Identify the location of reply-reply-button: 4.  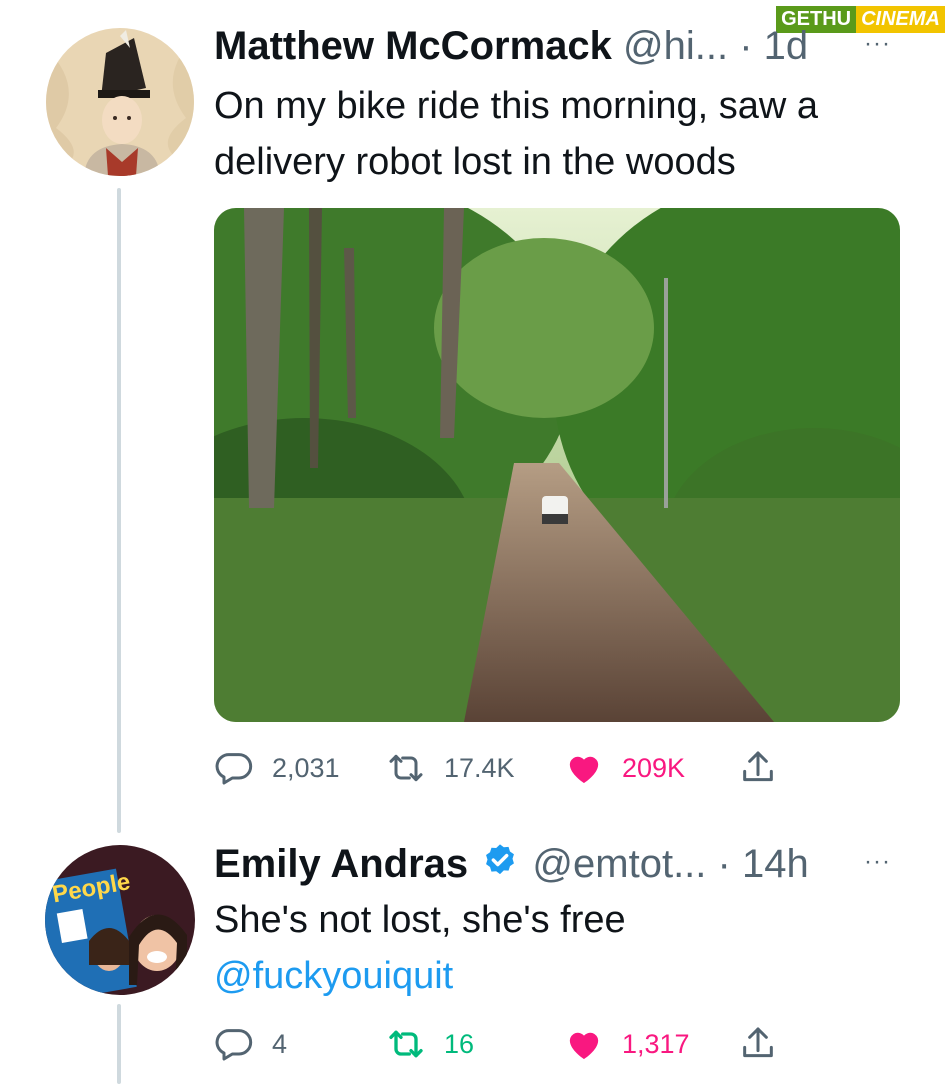
(250, 1044).